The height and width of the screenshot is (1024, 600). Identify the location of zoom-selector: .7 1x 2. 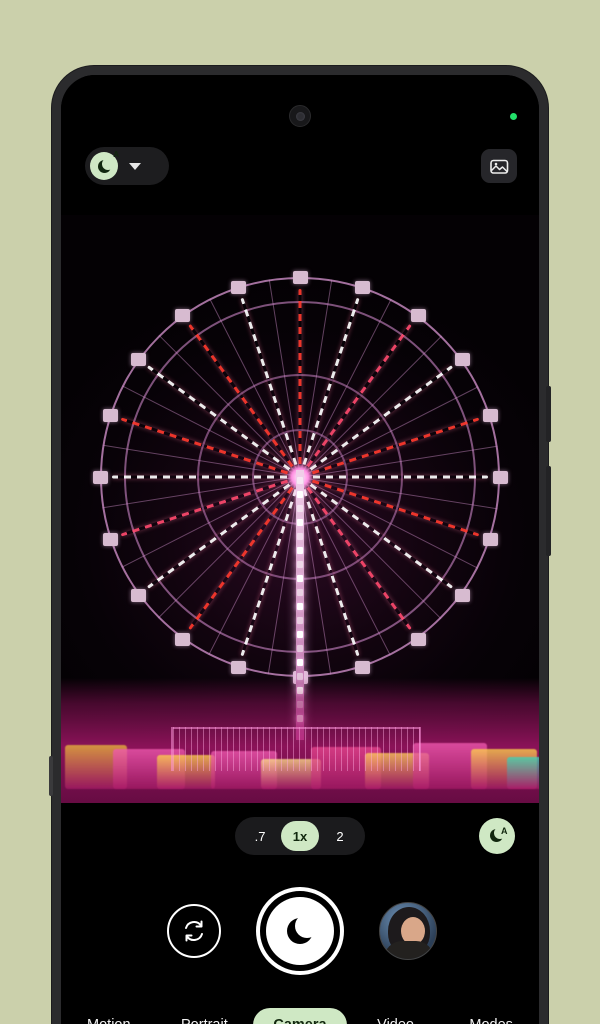
(300, 836).